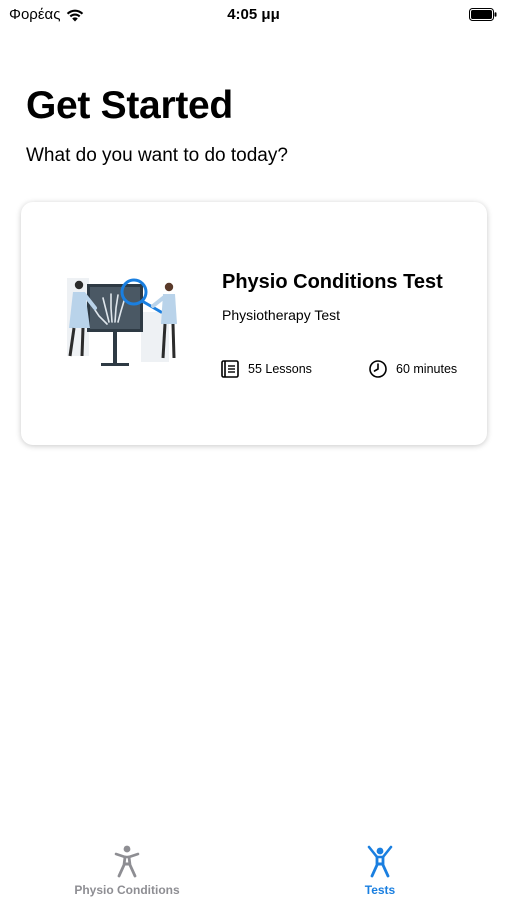 The width and height of the screenshot is (507, 900). I want to click on person-arms-up-icon, so click(380, 861).